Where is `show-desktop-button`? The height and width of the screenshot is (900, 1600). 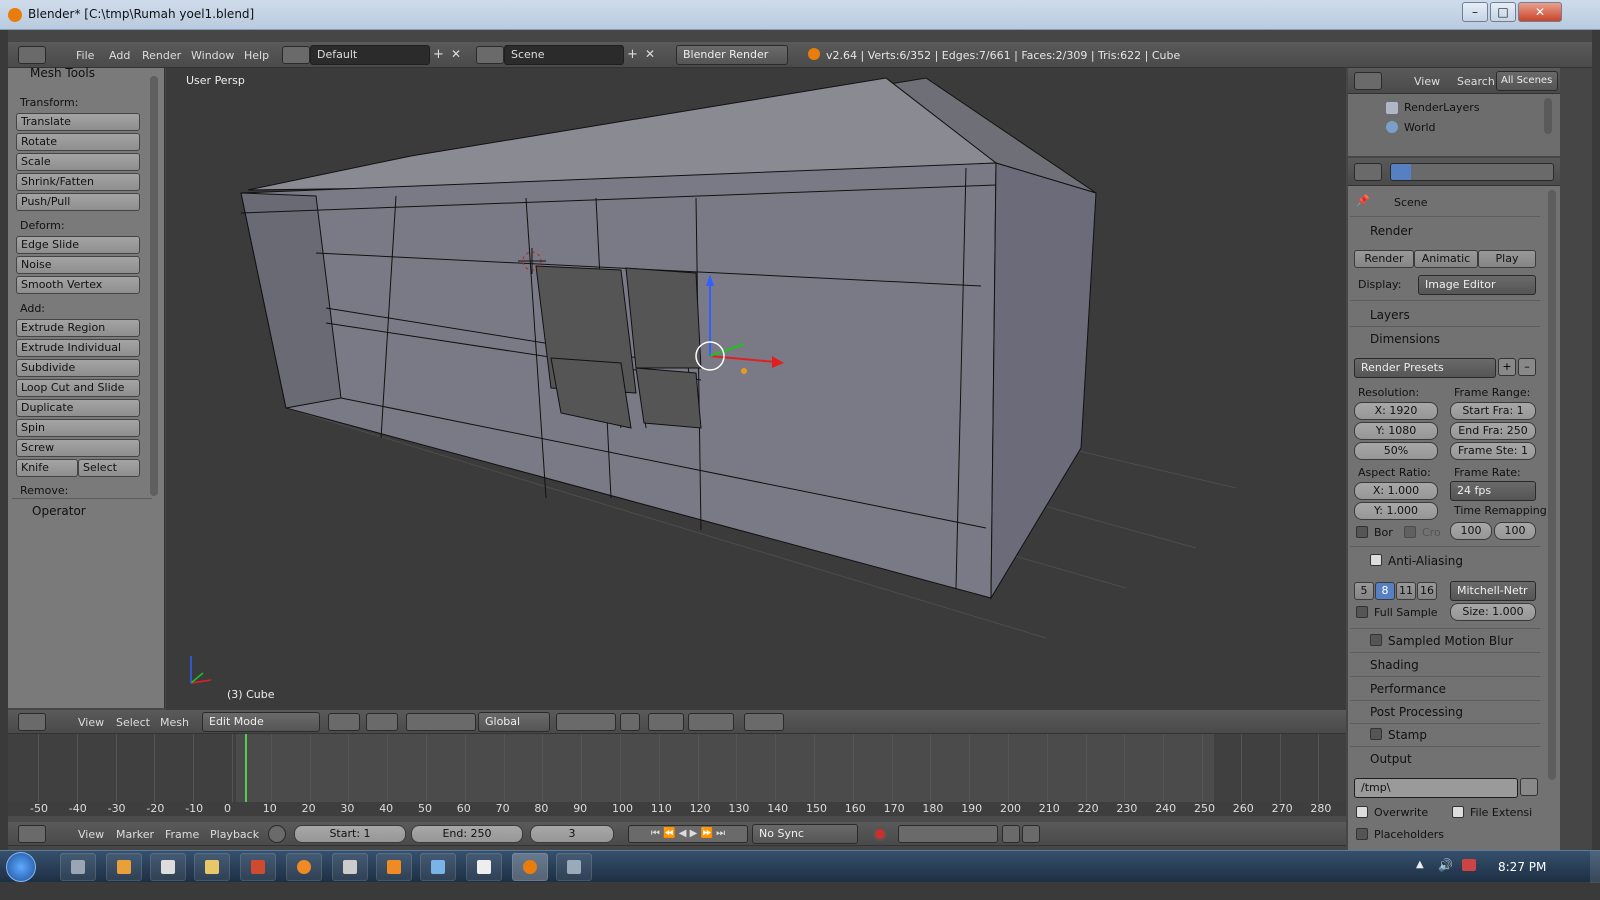
show-desktop-button is located at coordinates (1595, 867).